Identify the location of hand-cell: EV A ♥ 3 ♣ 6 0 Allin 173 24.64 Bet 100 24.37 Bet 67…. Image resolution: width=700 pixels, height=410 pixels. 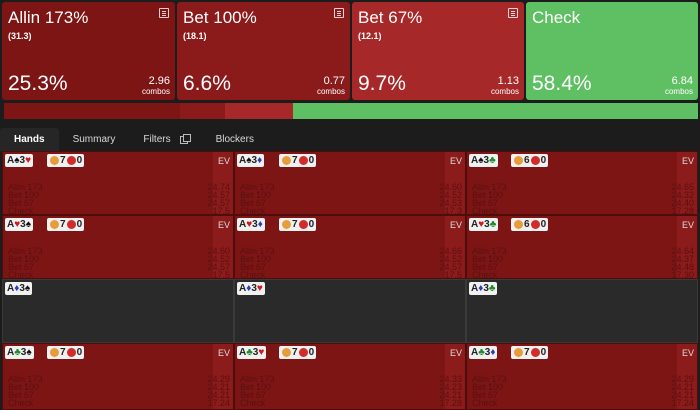
(582, 247).